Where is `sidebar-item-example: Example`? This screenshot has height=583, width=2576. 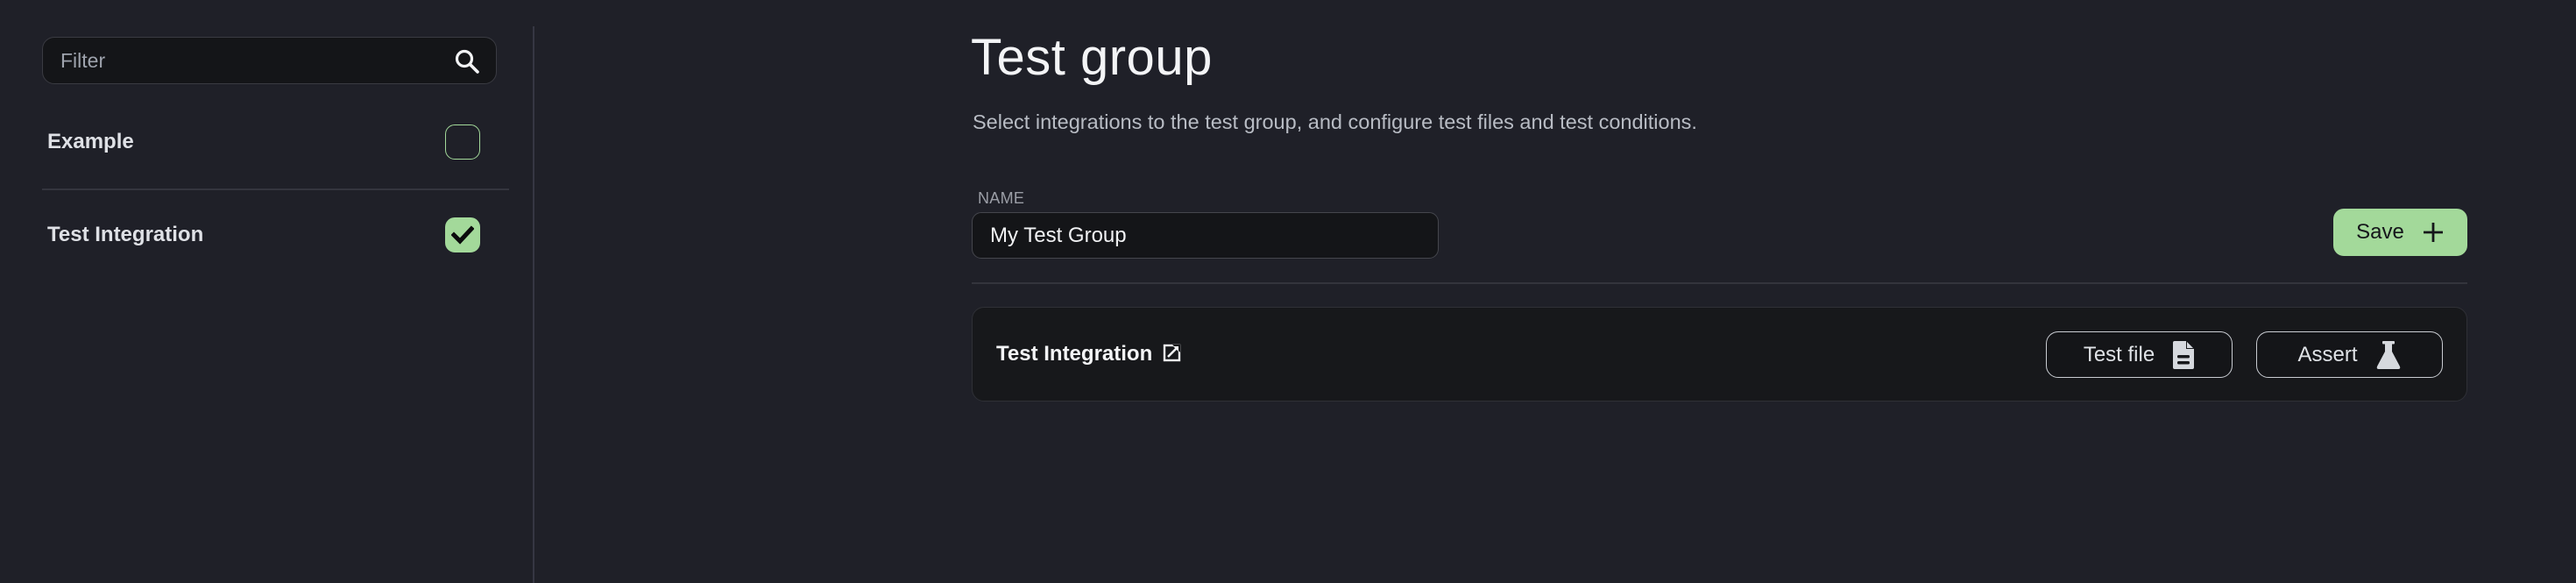
sidebar-item-example: Example is located at coordinates (275, 142).